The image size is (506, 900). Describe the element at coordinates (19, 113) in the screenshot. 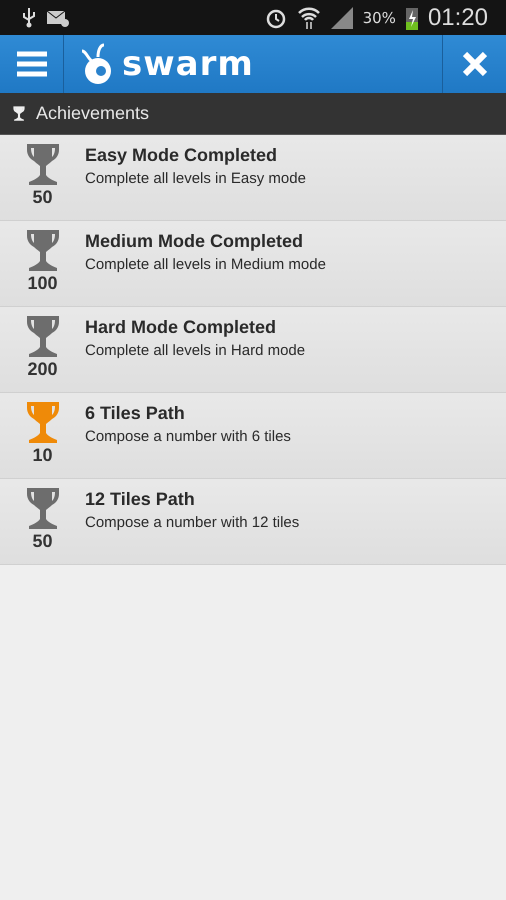

I see `trophy-icon` at that location.